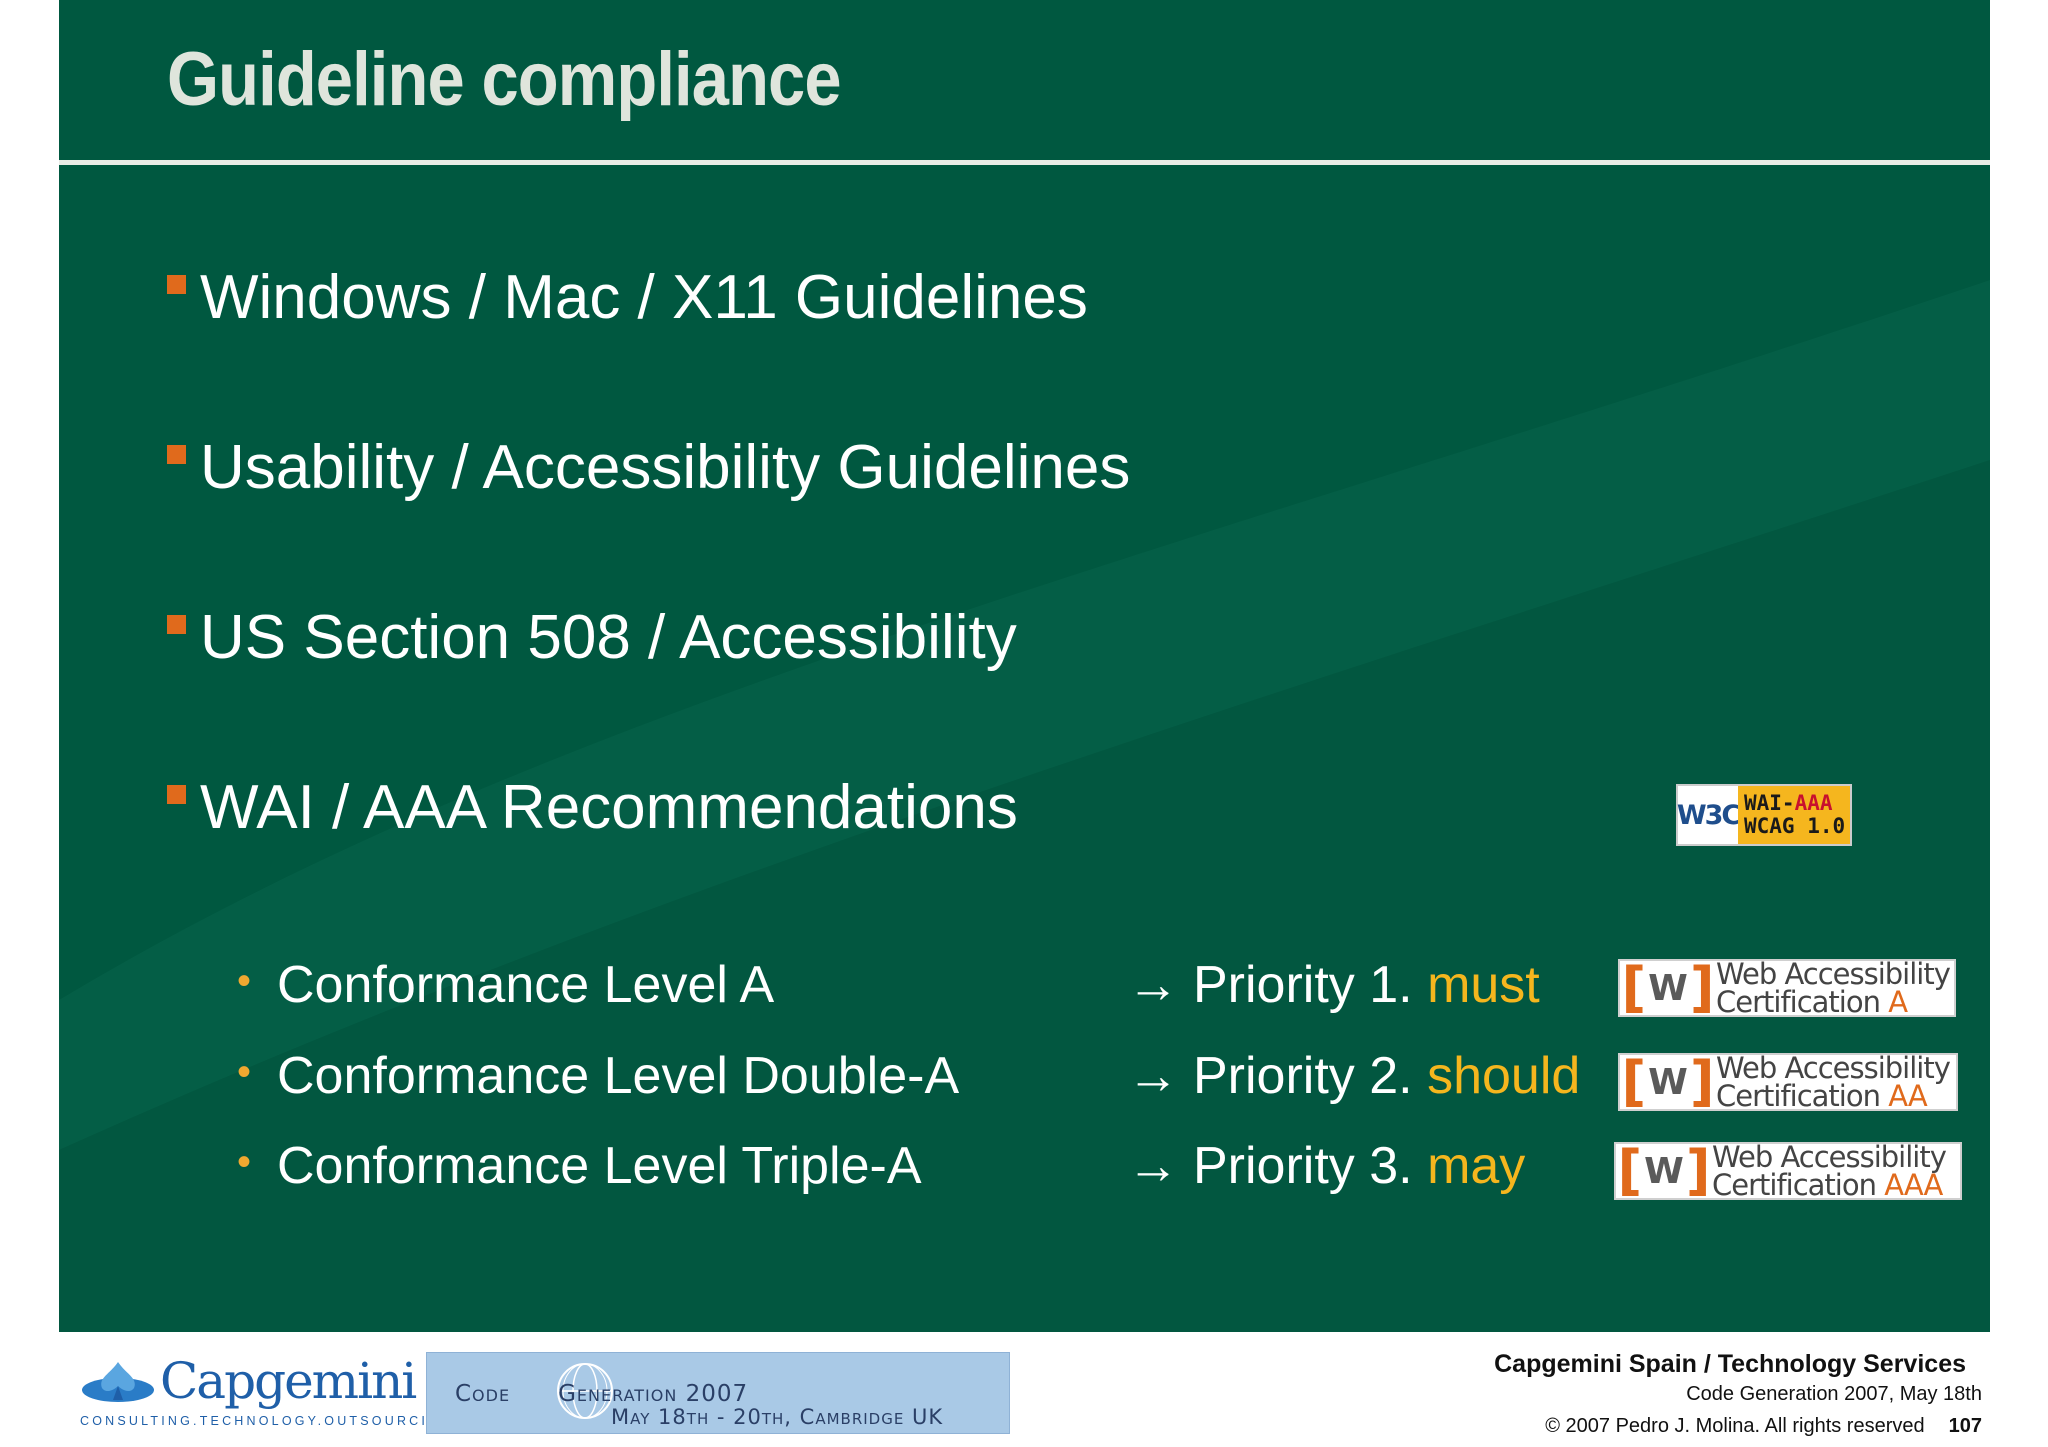 Image resolution: width=2048 pixels, height=1447 pixels. Describe the element at coordinates (648, 467) in the screenshot. I see `bullet-item: Usability / Accessibility Guidelines` at that location.